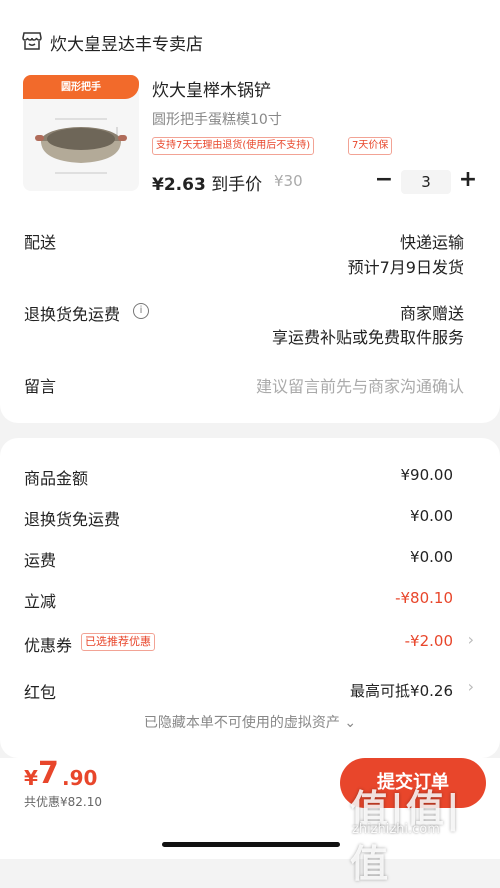  Describe the element at coordinates (468, 180) in the screenshot. I see `quantity-increase-button: +` at that location.